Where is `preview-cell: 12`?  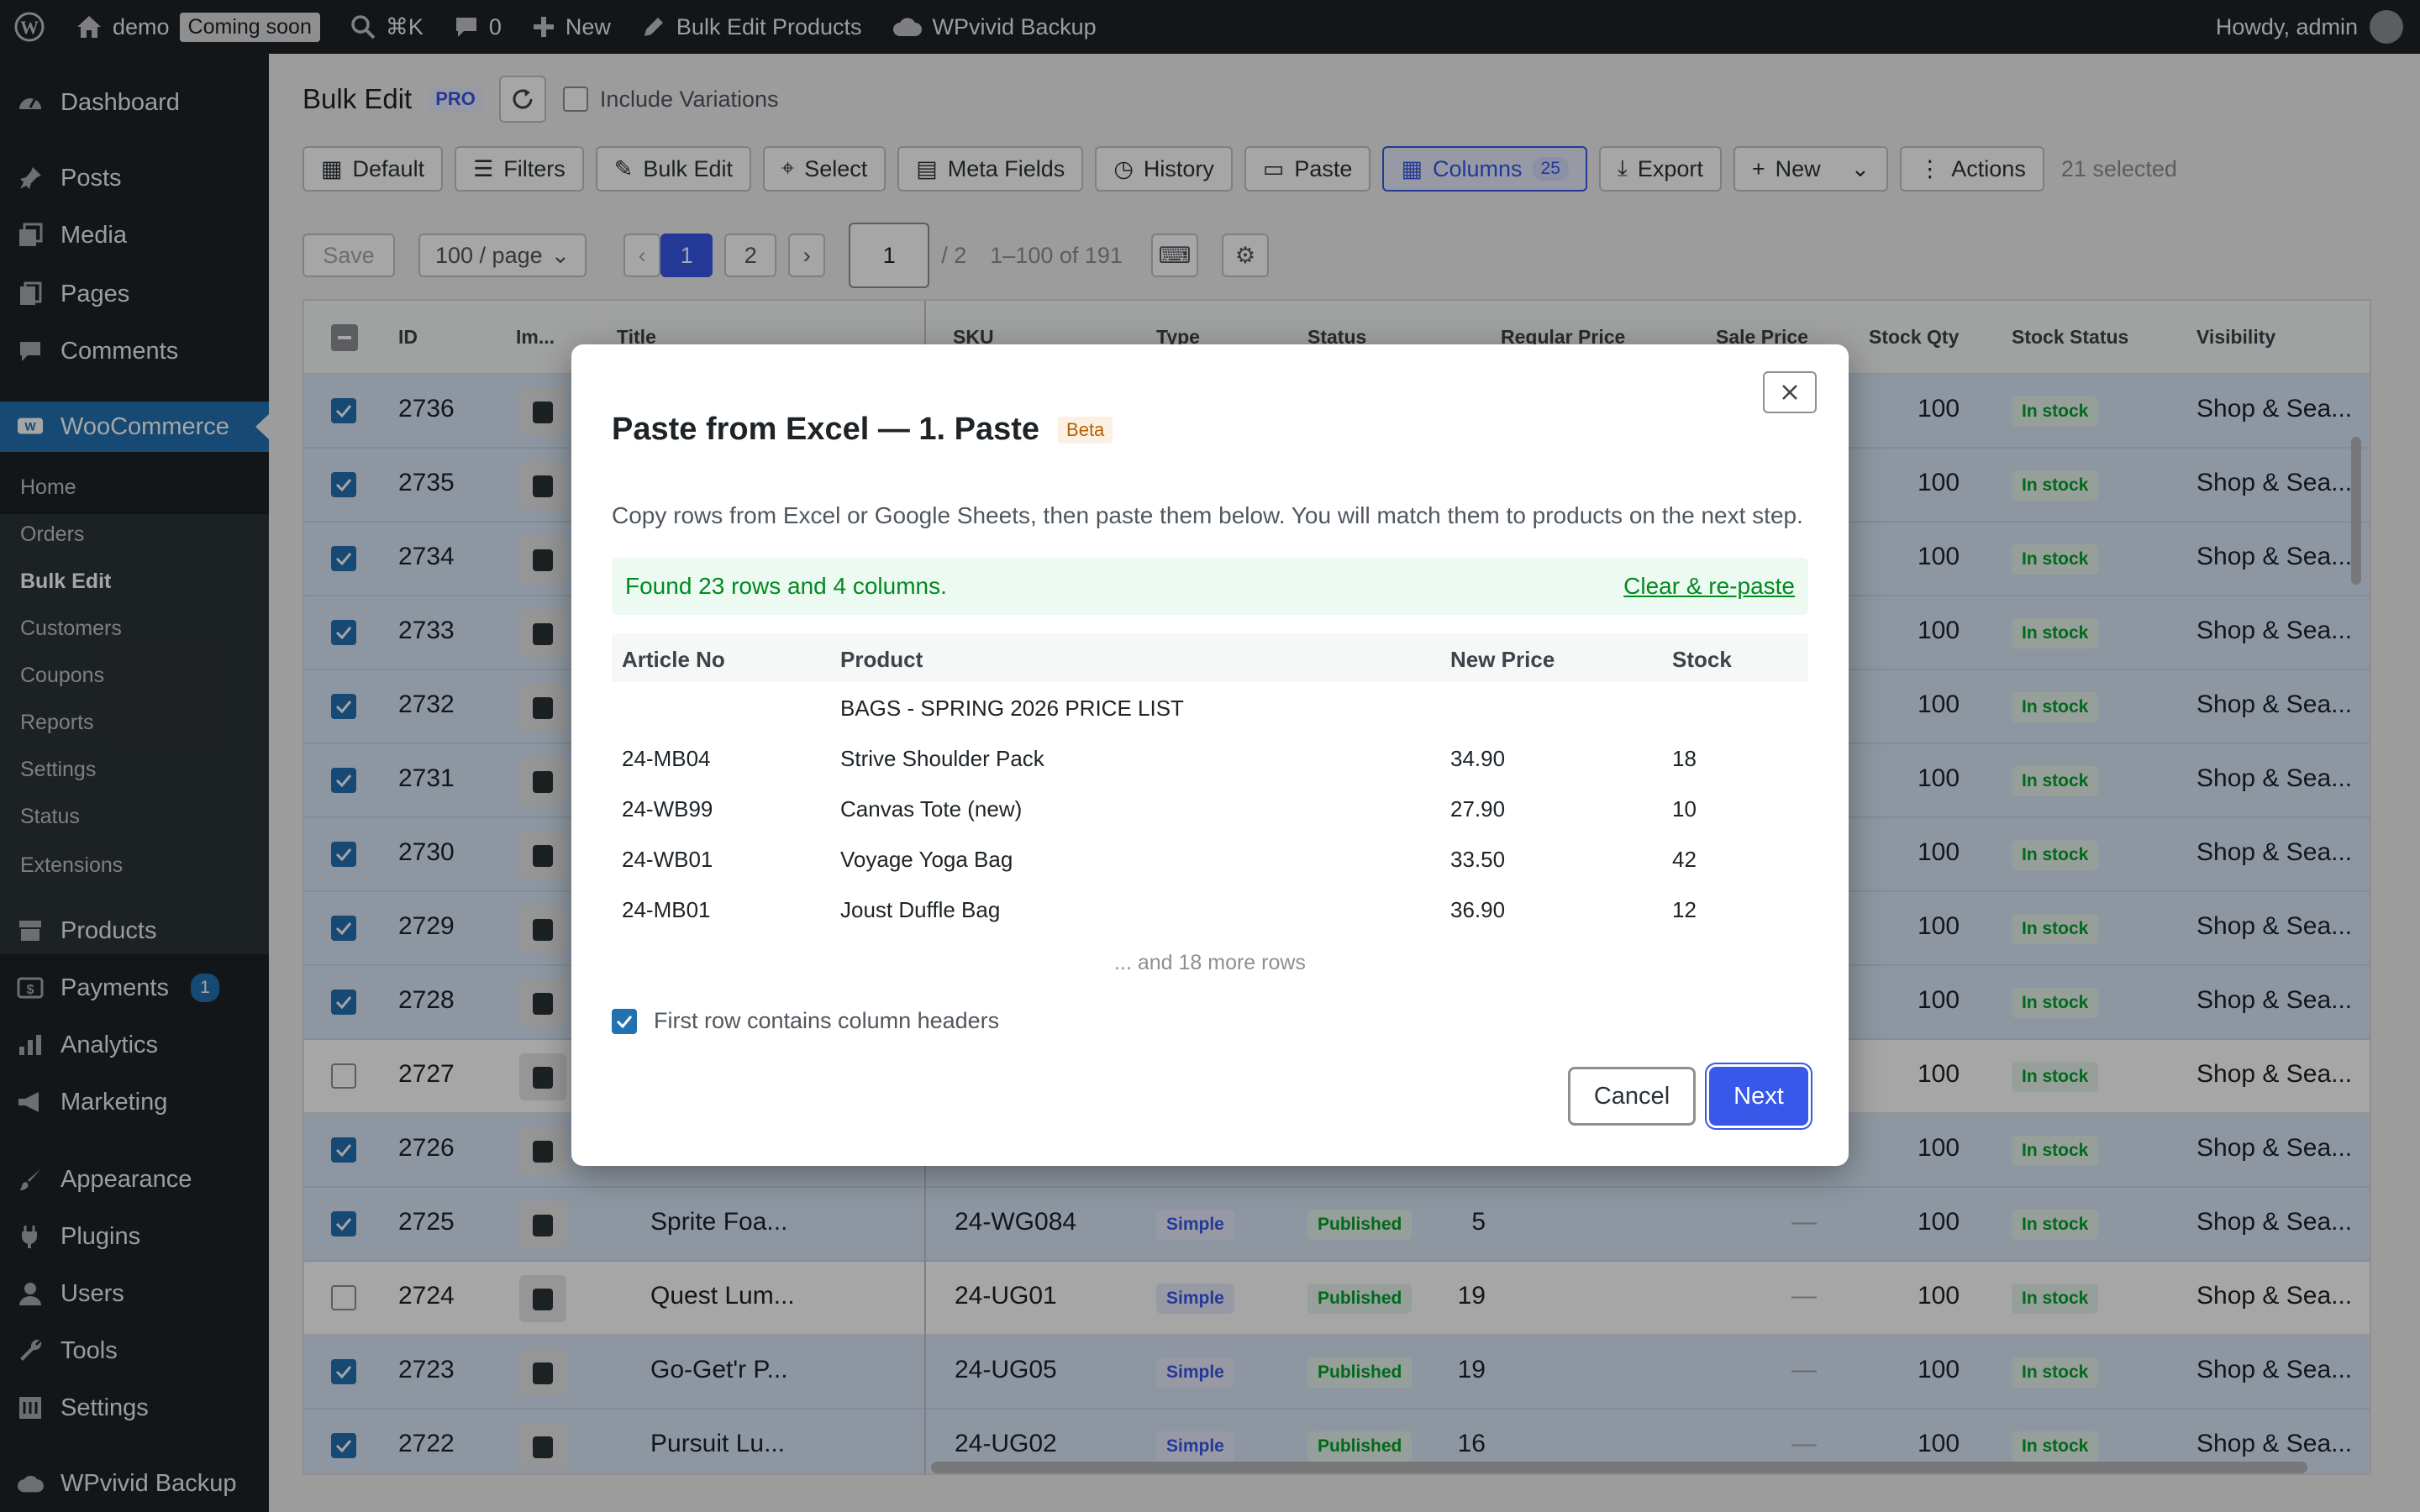 preview-cell: 12 is located at coordinates (1684, 909).